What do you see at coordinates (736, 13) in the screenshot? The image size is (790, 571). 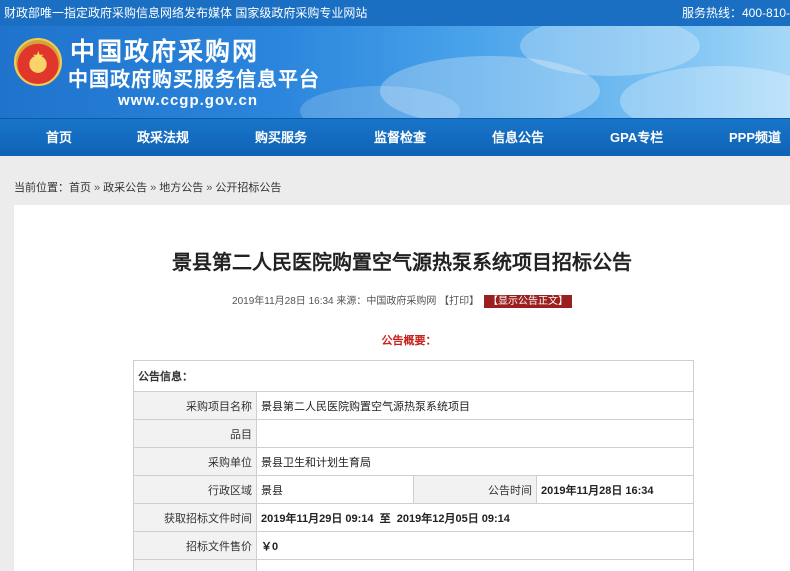 I see `service-hotline: 服务热线：400-810-` at bounding box center [736, 13].